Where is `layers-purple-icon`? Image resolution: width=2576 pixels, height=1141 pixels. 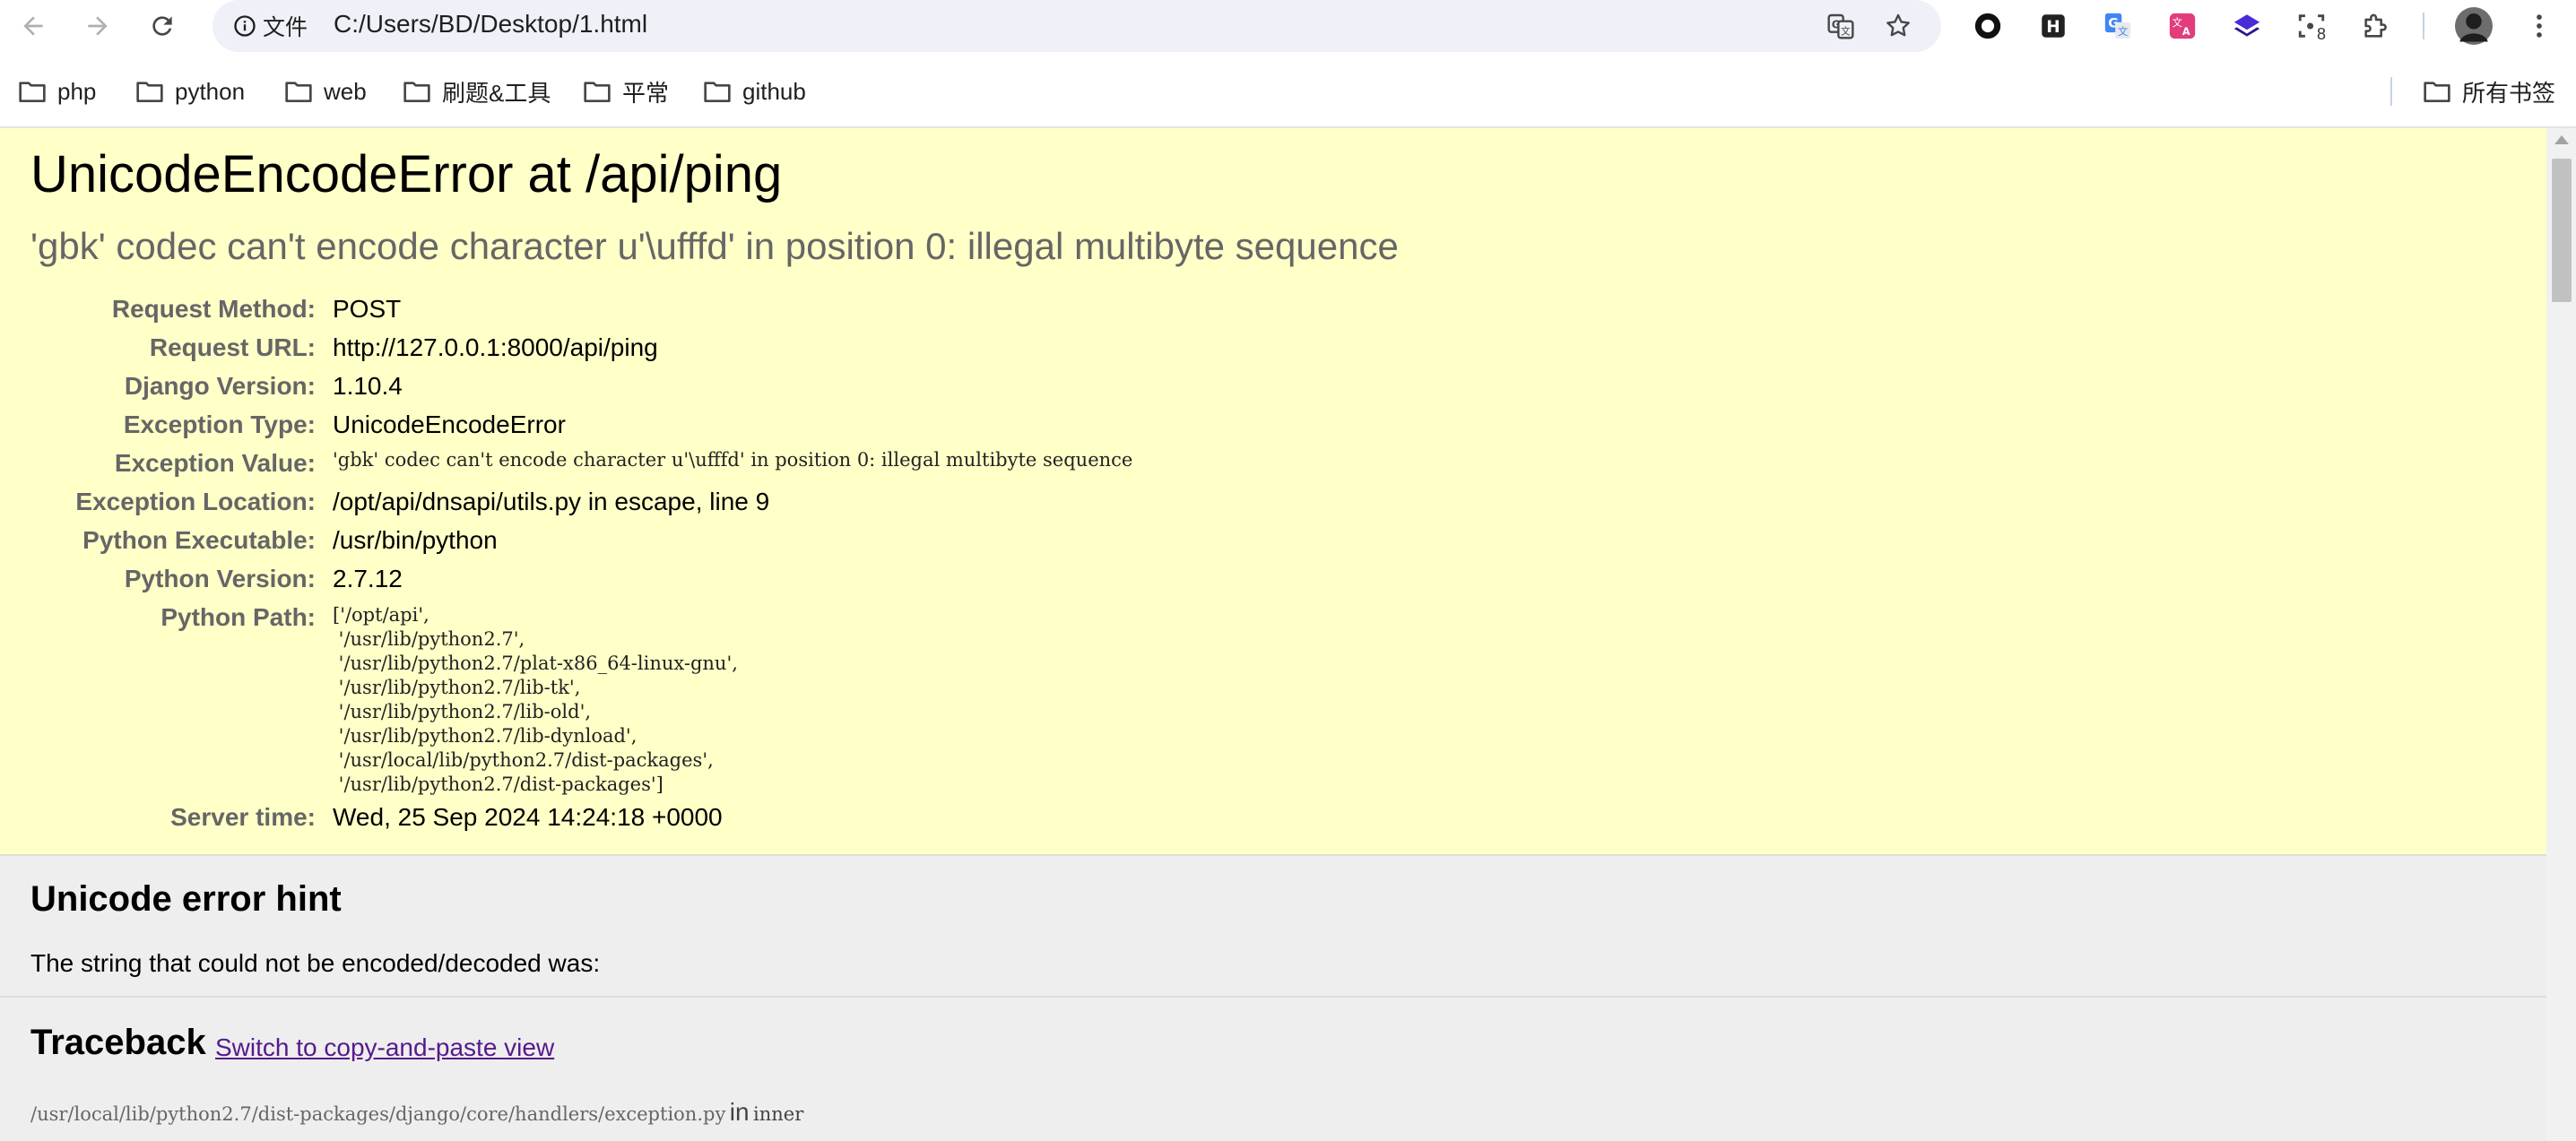
layers-purple-icon is located at coordinates (2246, 25).